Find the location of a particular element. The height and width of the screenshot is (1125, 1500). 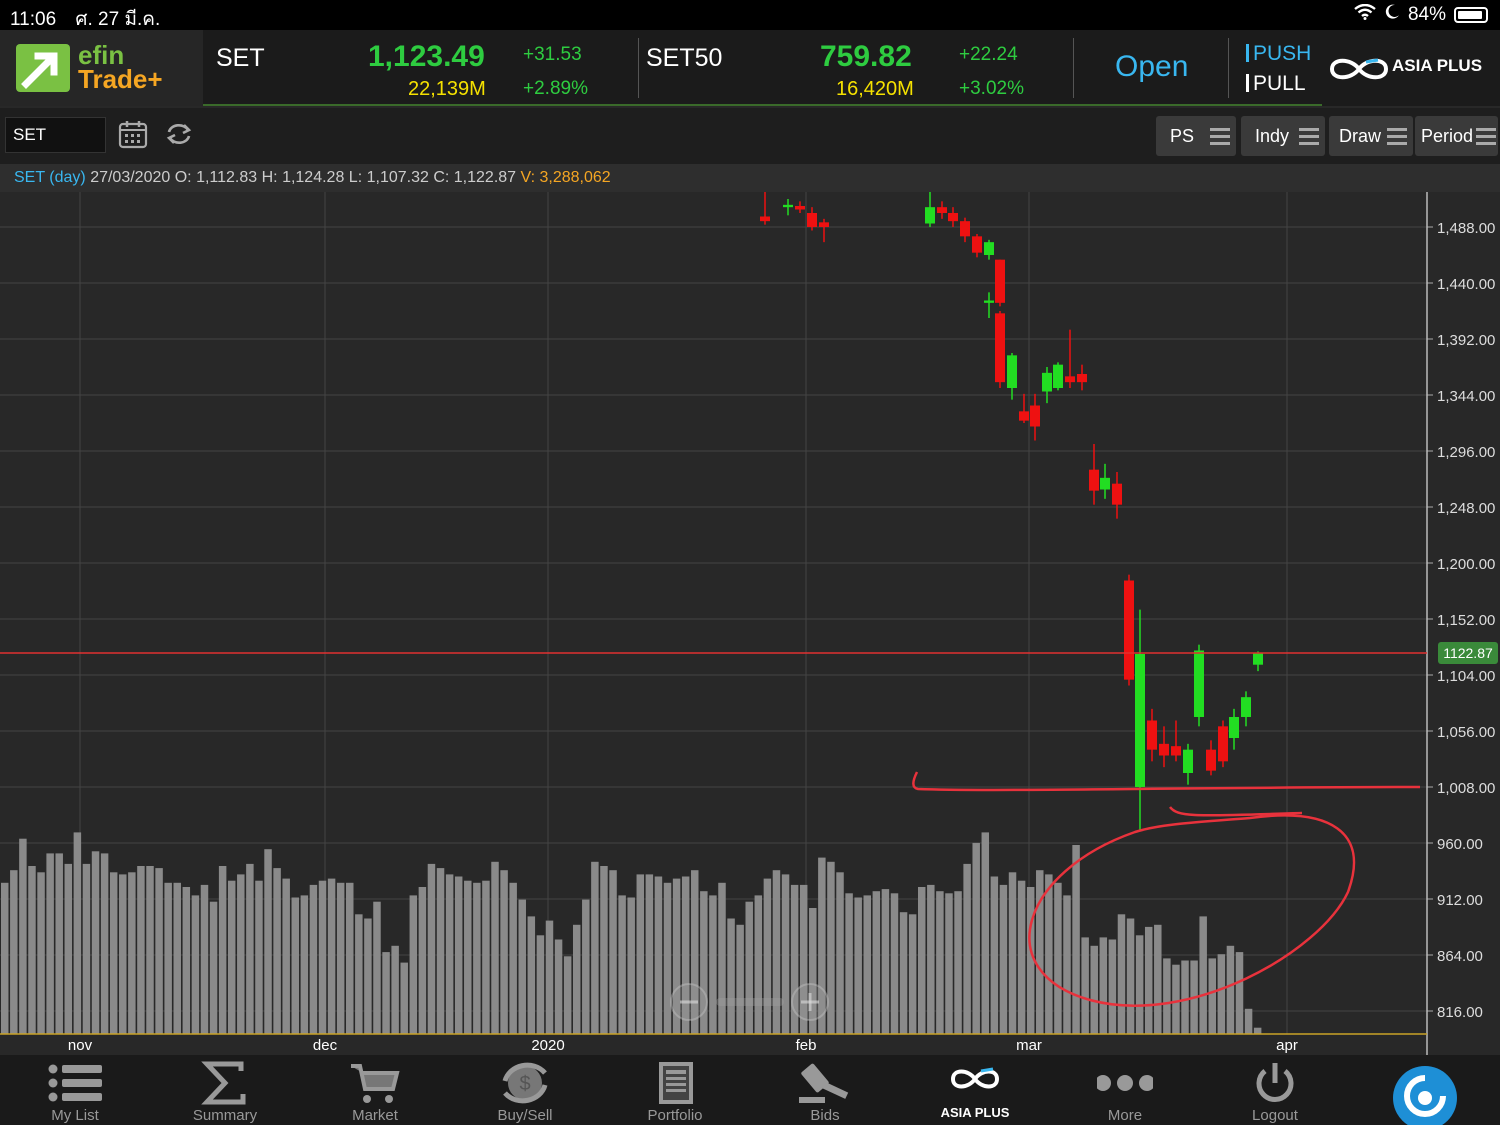

high-value: 1,124.28 is located at coordinates (313, 177).